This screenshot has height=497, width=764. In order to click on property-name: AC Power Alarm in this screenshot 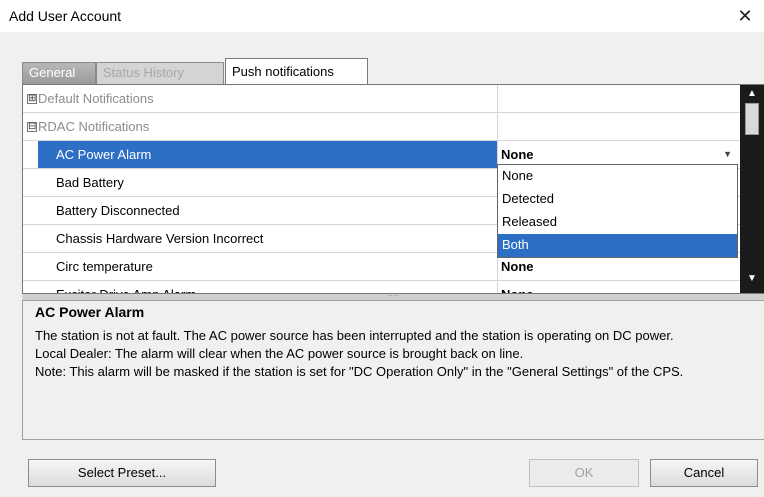, I will do `click(267, 154)`.